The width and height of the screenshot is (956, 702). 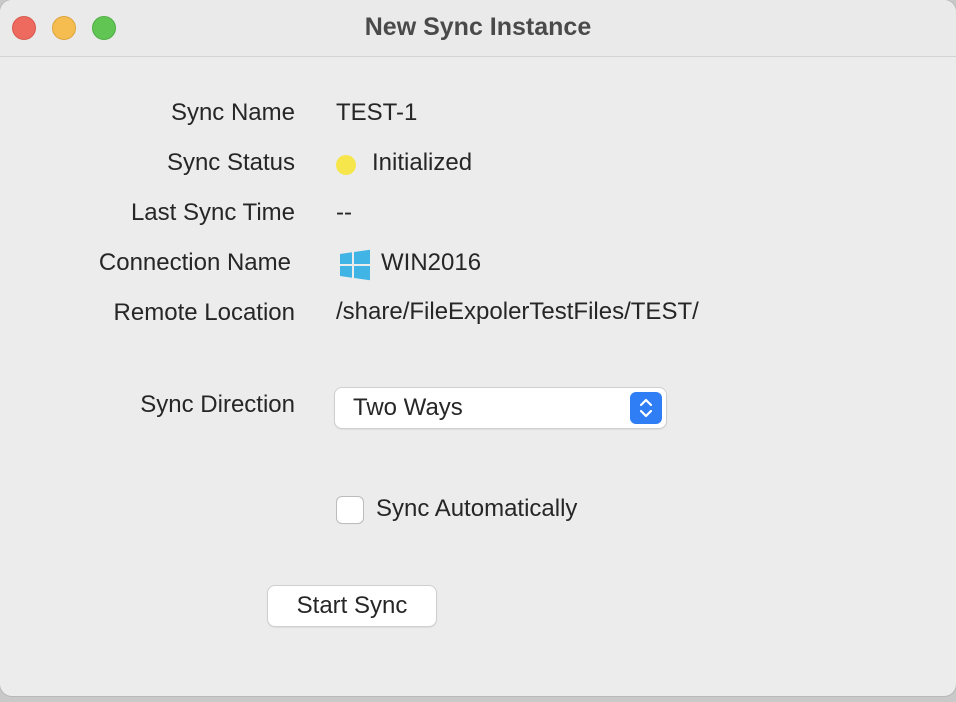 I want to click on select-stepper-icon, so click(x=646, y=408).